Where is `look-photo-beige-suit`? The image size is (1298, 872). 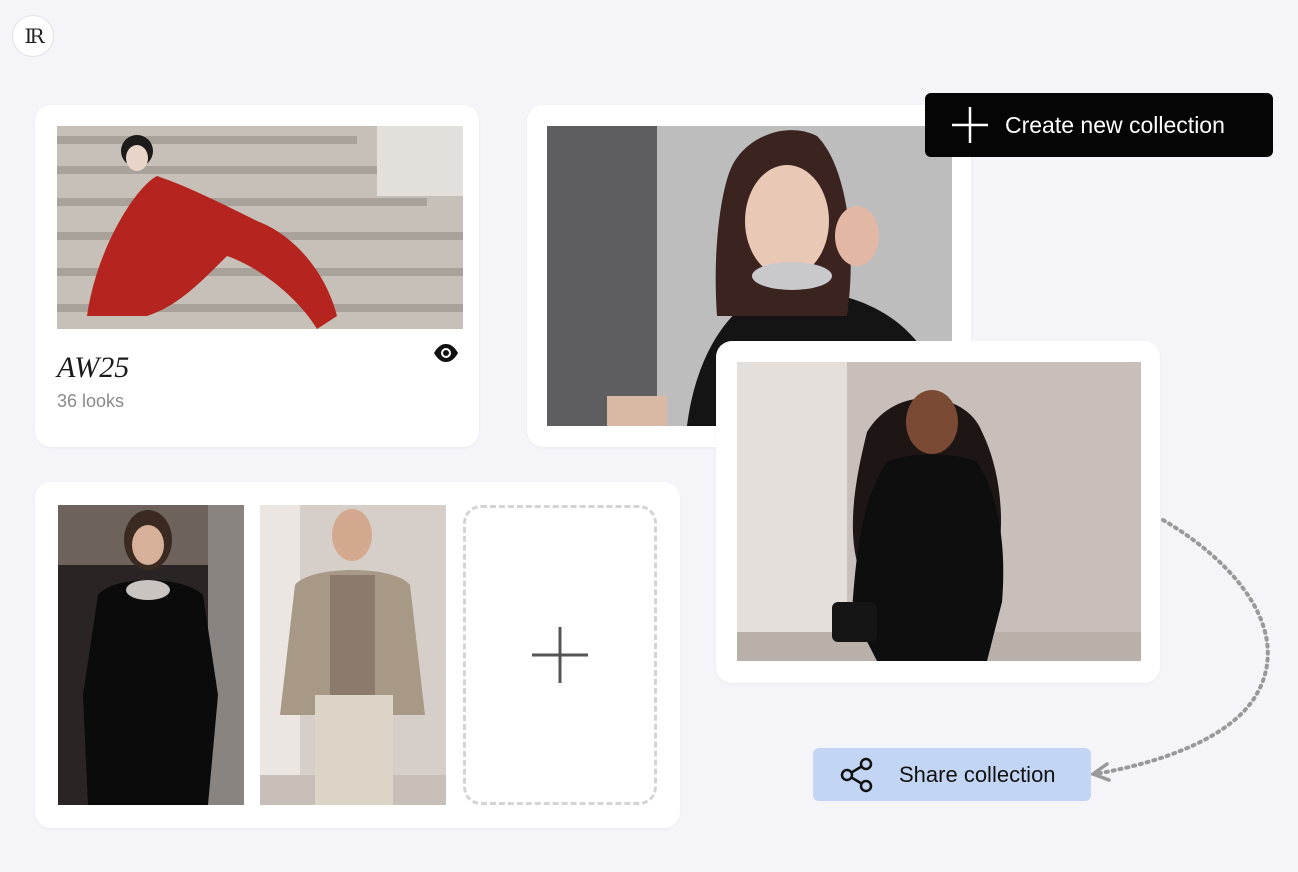 look-photo-beige-suit is located at coordinates (353, 655).